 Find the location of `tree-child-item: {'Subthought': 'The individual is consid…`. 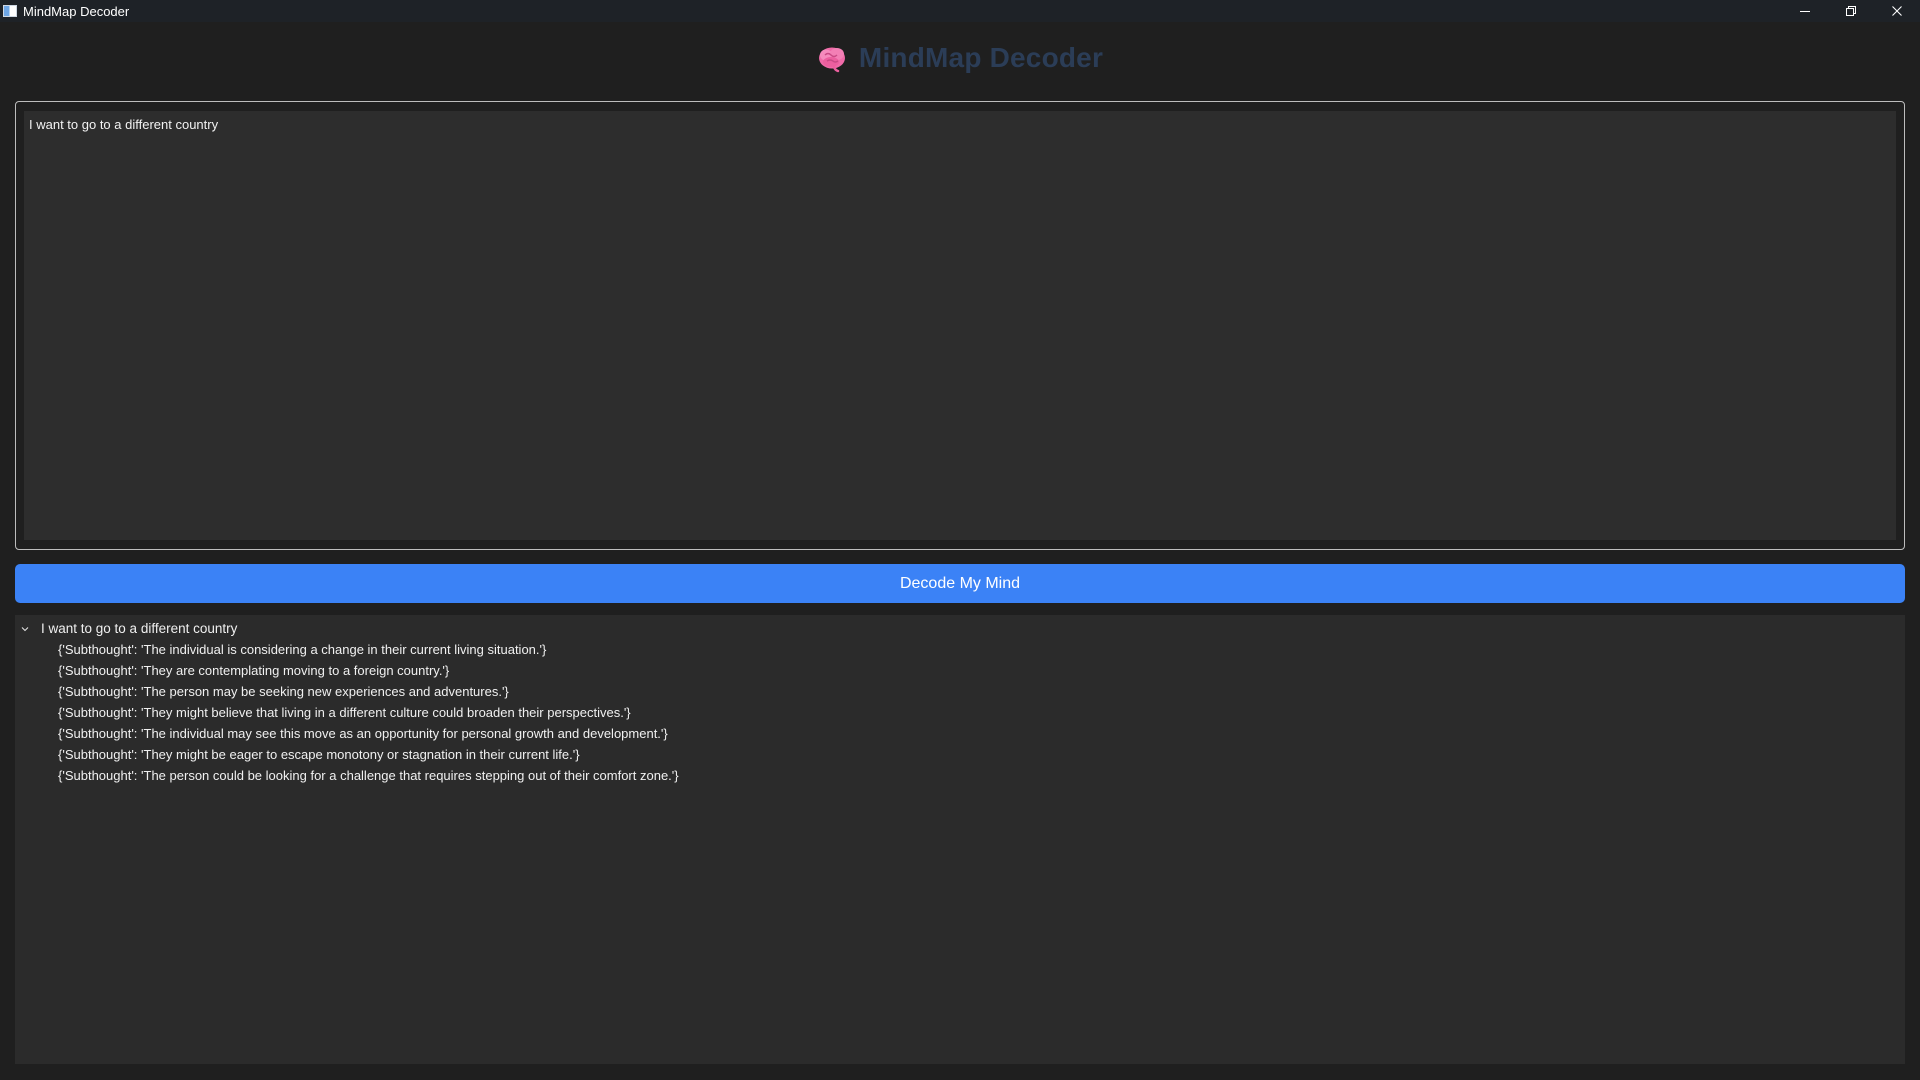

tree-child-item: {'Subthought': 'The individual is consid… is located at coordinates (960, 649).